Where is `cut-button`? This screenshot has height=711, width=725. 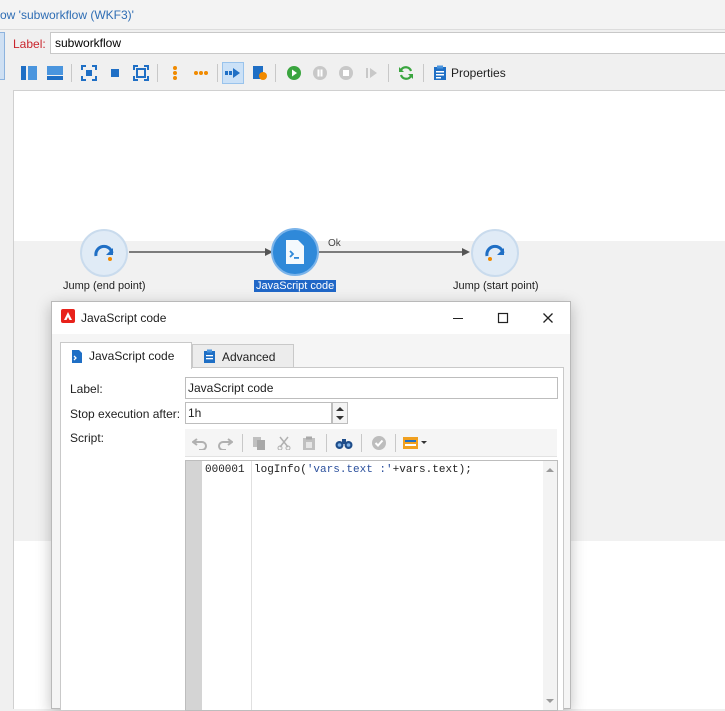 cut-button is located at coordinates (284, 443).